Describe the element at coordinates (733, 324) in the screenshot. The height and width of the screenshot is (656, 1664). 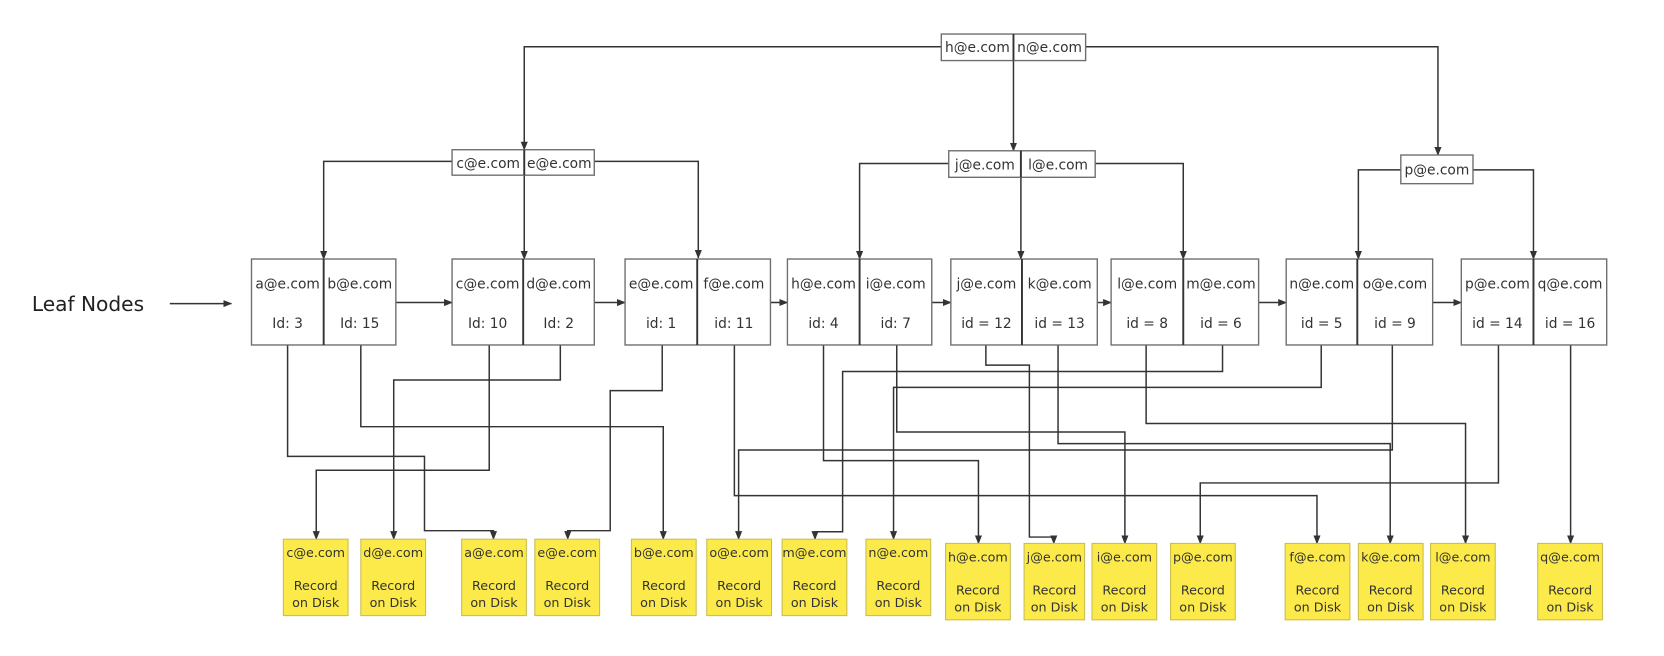
I see `leaf-id: id: 11` at that location.